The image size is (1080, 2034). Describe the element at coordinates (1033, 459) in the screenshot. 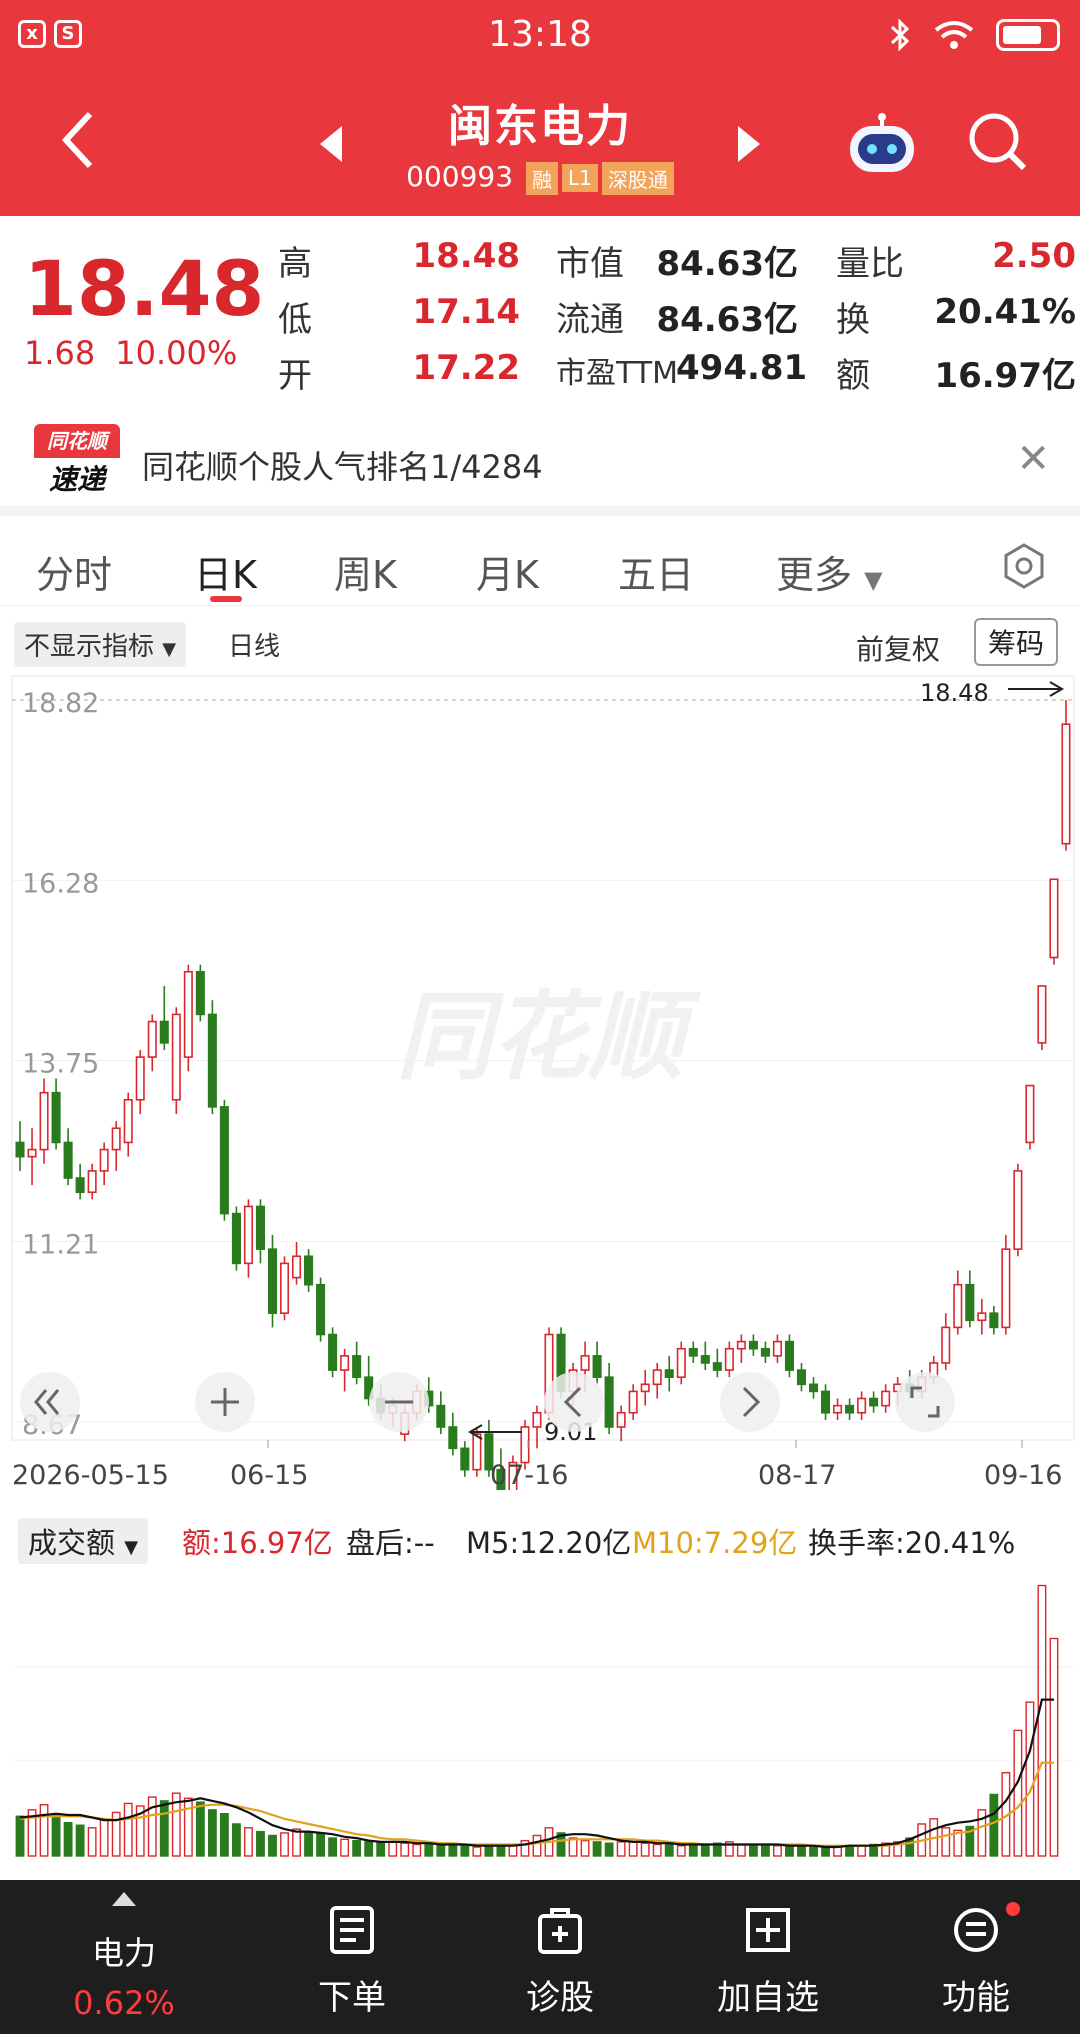

I see `close-icon: ✕` at that location.